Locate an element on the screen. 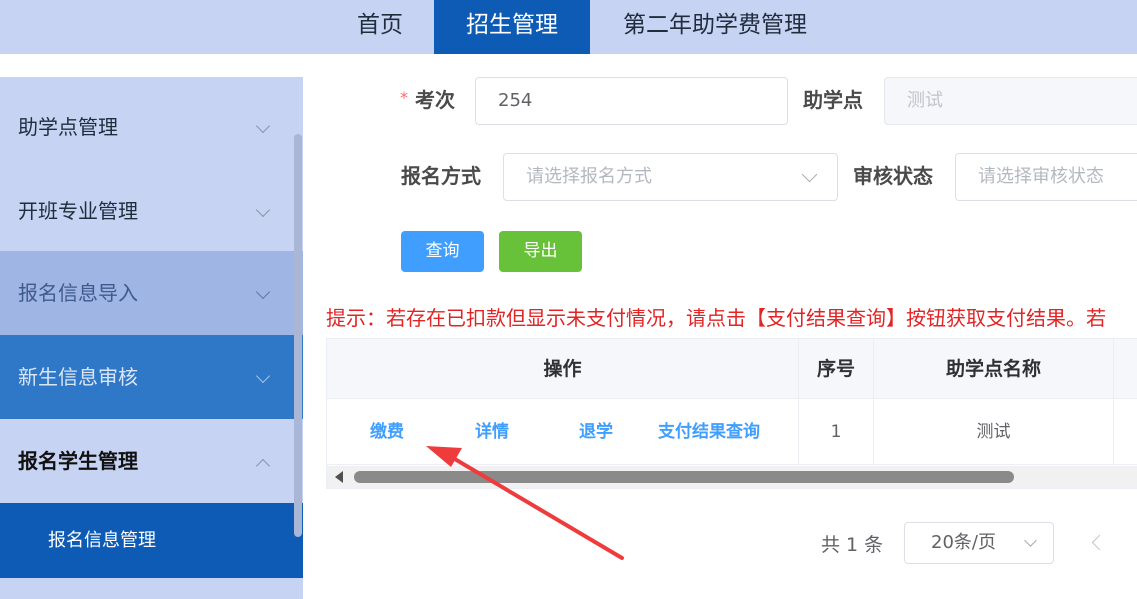 This screenshot has width=1137, height=599. withdraw-link: 退学 is located at coordinates (596, 432).